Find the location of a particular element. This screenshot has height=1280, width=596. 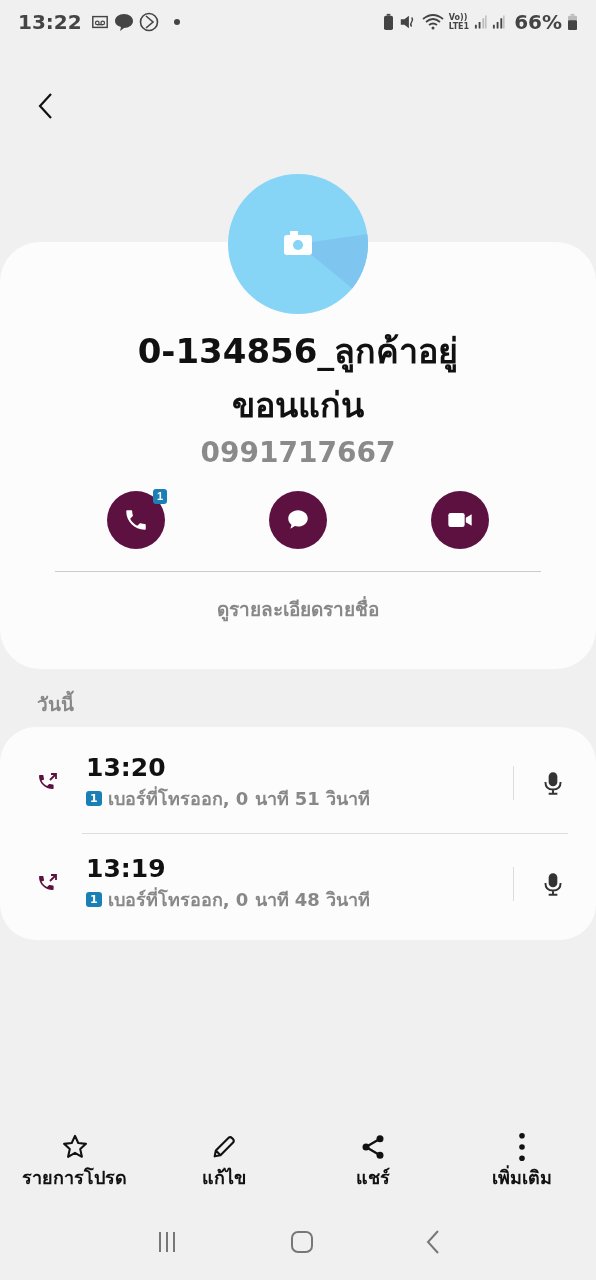

call-log-item: 13:19 1 เบอร์ที่โทรออก, 0 นาที 48 วินาที is located at coordinates (298, 884).